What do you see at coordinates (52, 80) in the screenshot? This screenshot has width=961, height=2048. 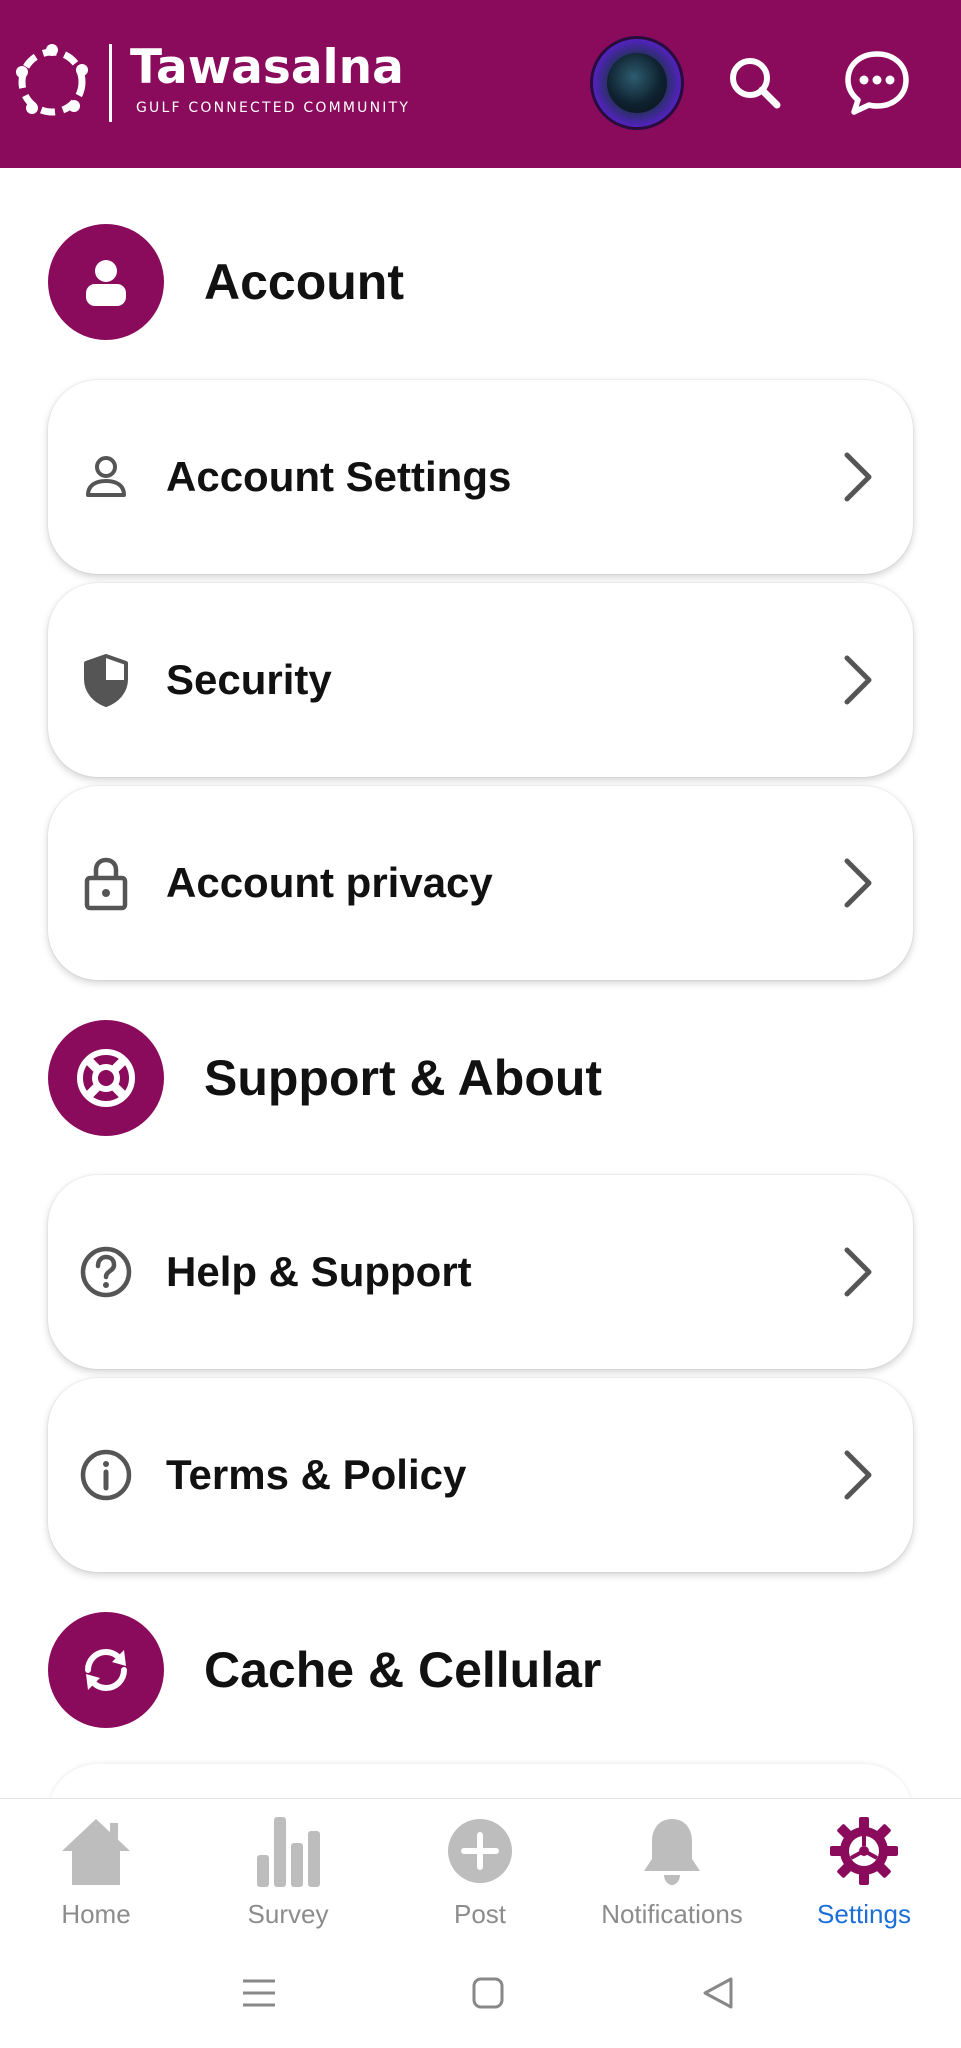 I see `logo-icon` at bounding box center [52, 80].